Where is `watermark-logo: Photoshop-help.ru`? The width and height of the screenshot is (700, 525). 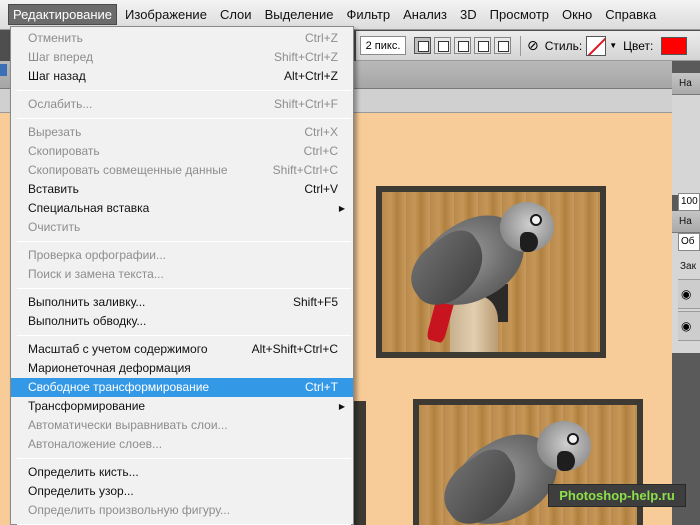
watermark-logo: Photoshop-help.ru is located at coordinates (617, 495).